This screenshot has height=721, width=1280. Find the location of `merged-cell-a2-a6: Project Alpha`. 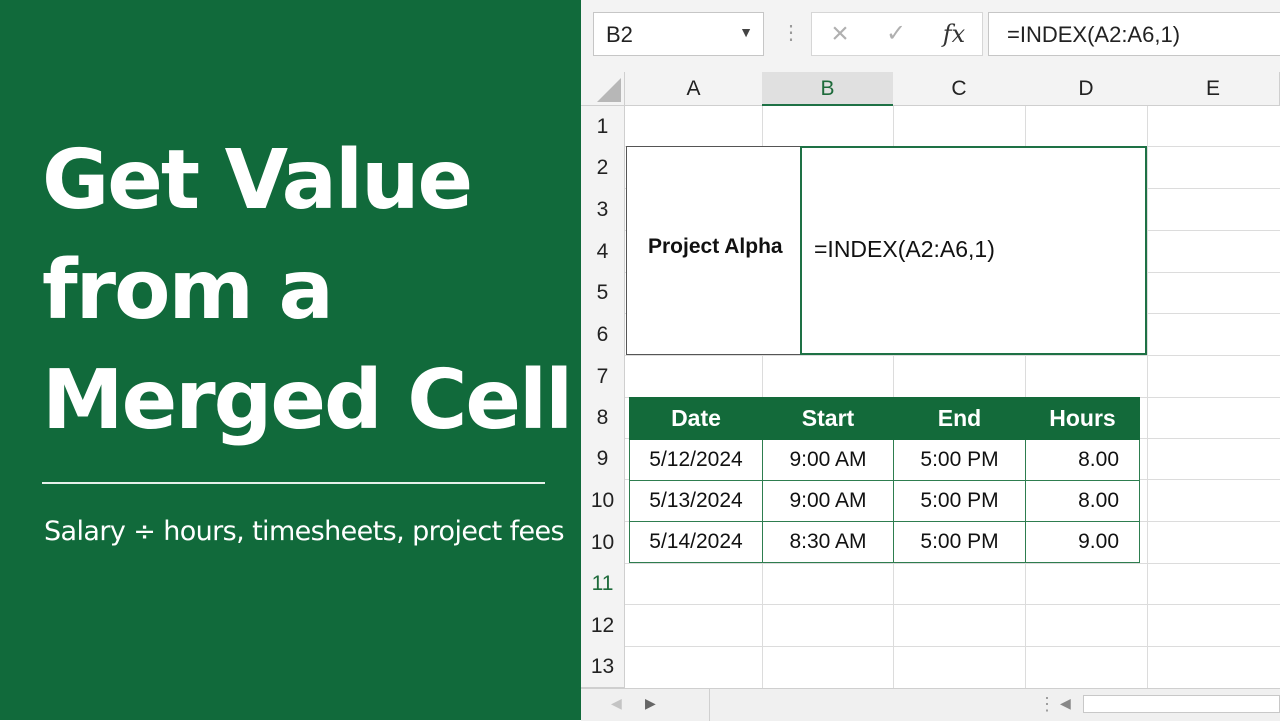

merged-cell-a2-a6: Project Alpha is located at coordinates (713, 250).